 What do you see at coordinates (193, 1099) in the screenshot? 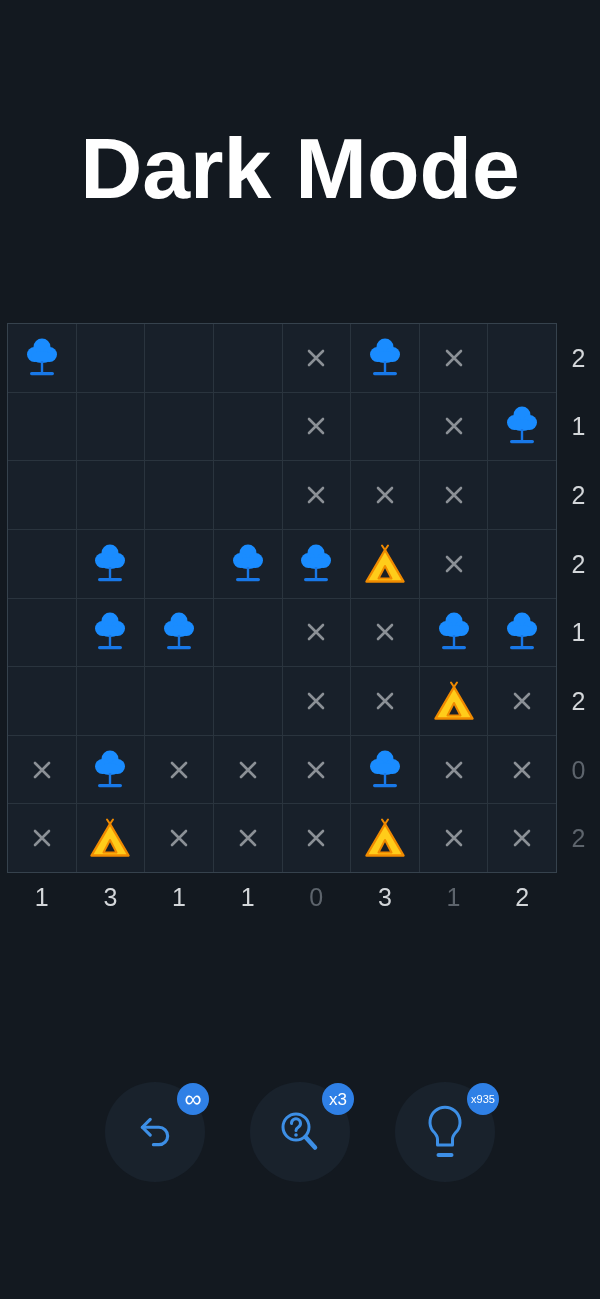
I see `count-badge: ∞` at bounding box center [193, 1099].